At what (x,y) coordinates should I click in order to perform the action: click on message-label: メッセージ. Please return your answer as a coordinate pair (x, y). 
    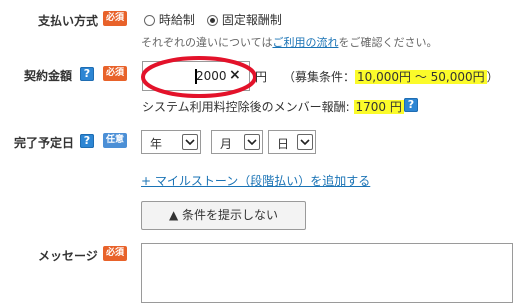
    Looking at the image, I should click on (68, 256).